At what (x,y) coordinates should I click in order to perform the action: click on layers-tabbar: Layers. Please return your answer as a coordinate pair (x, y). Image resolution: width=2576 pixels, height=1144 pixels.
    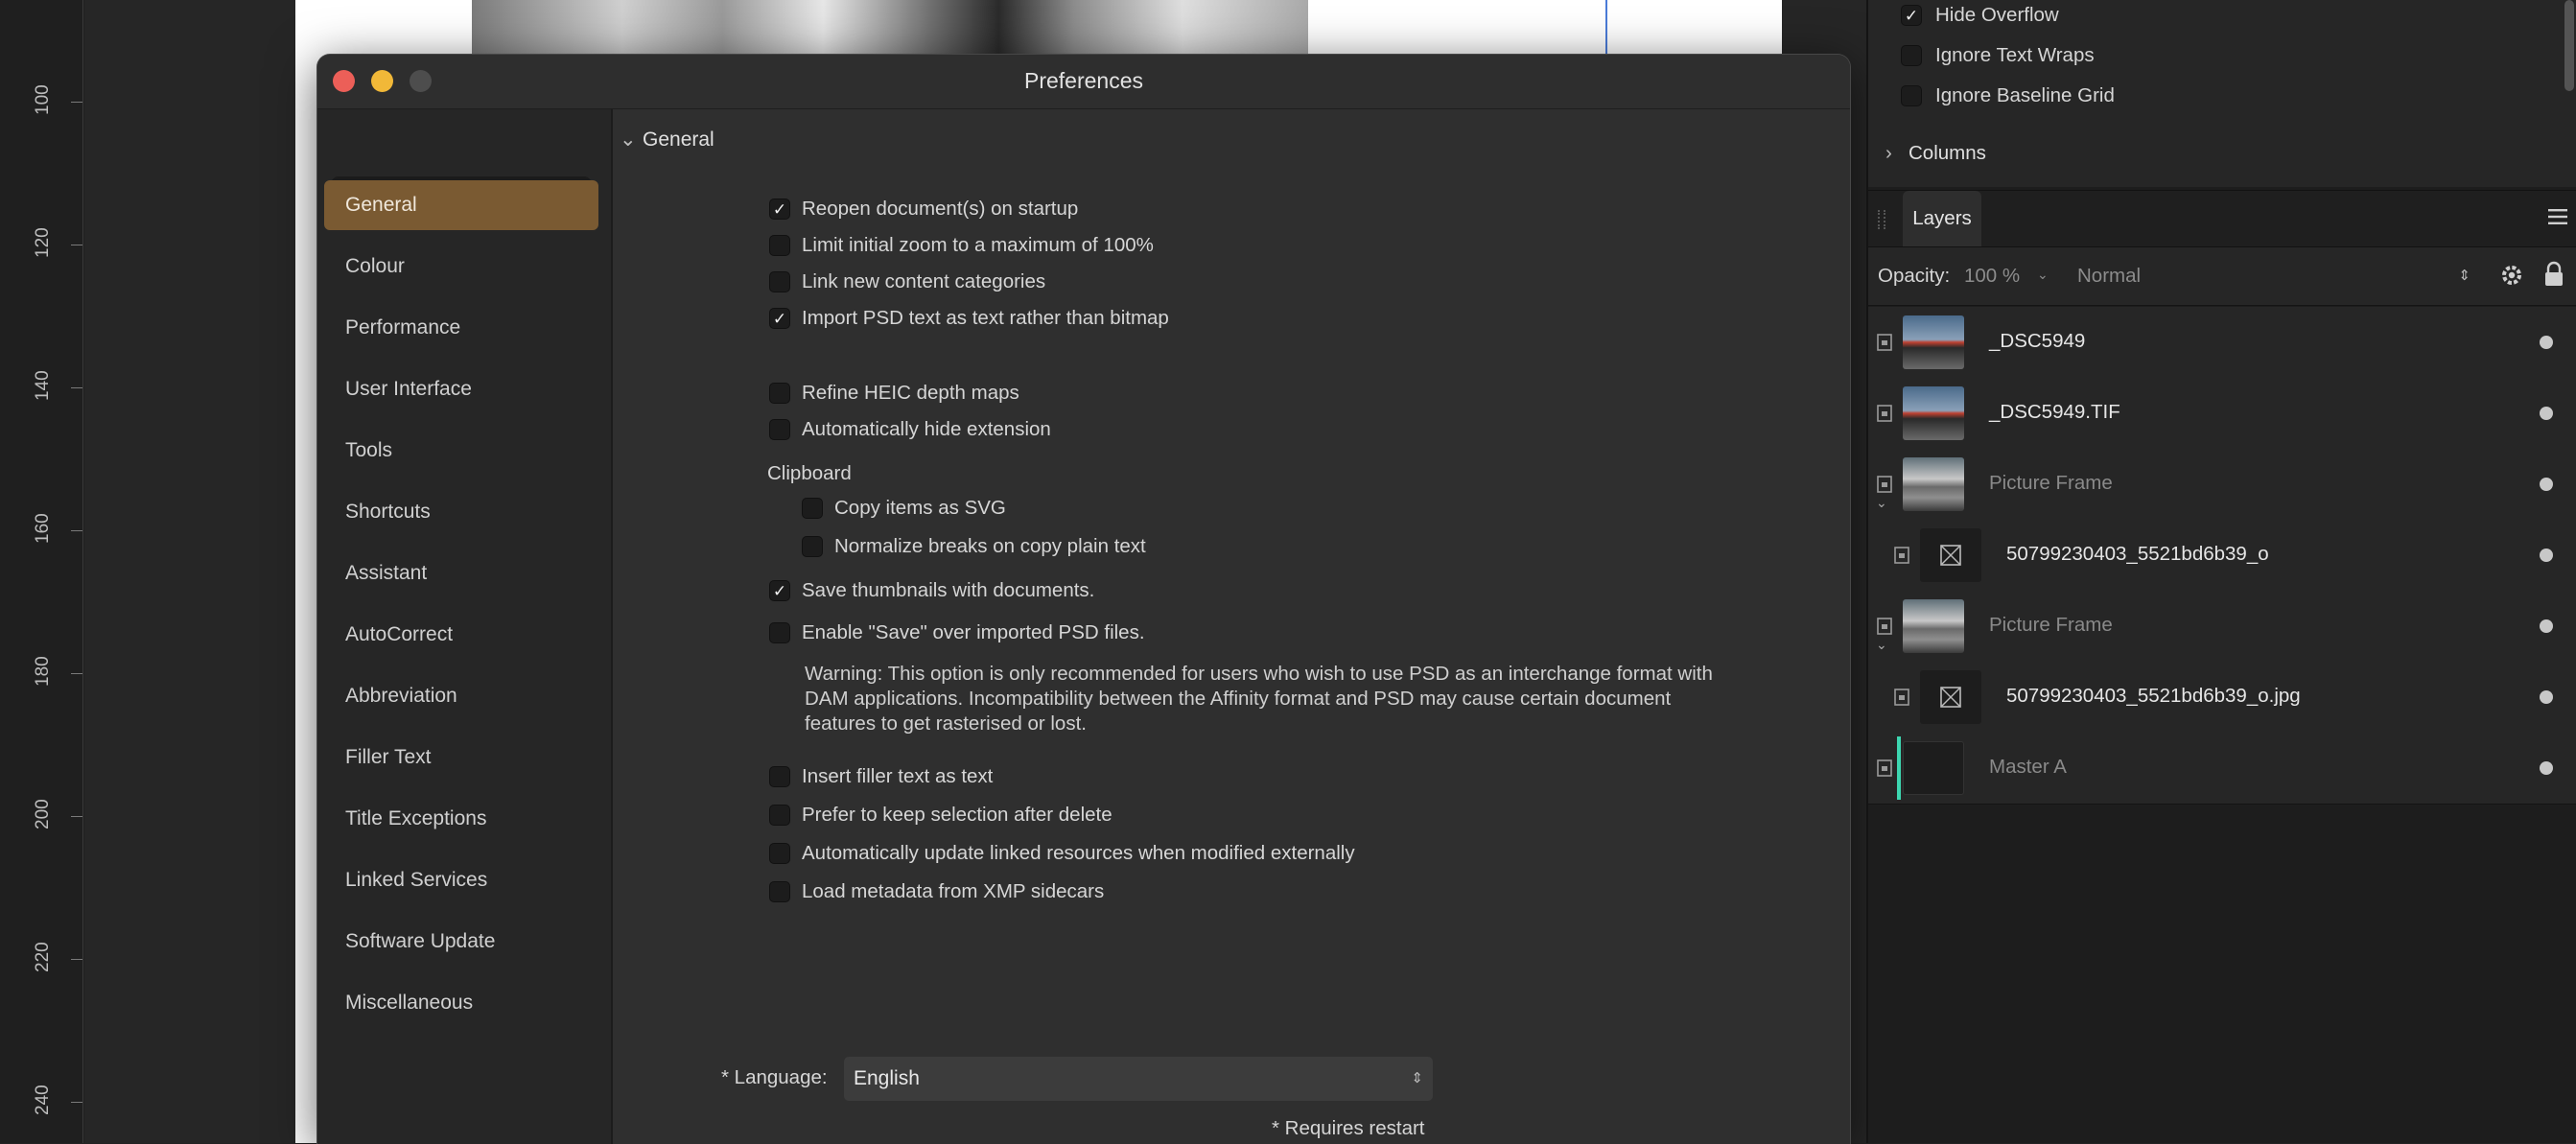
    Looking at the image, I should click on (2222, 219).